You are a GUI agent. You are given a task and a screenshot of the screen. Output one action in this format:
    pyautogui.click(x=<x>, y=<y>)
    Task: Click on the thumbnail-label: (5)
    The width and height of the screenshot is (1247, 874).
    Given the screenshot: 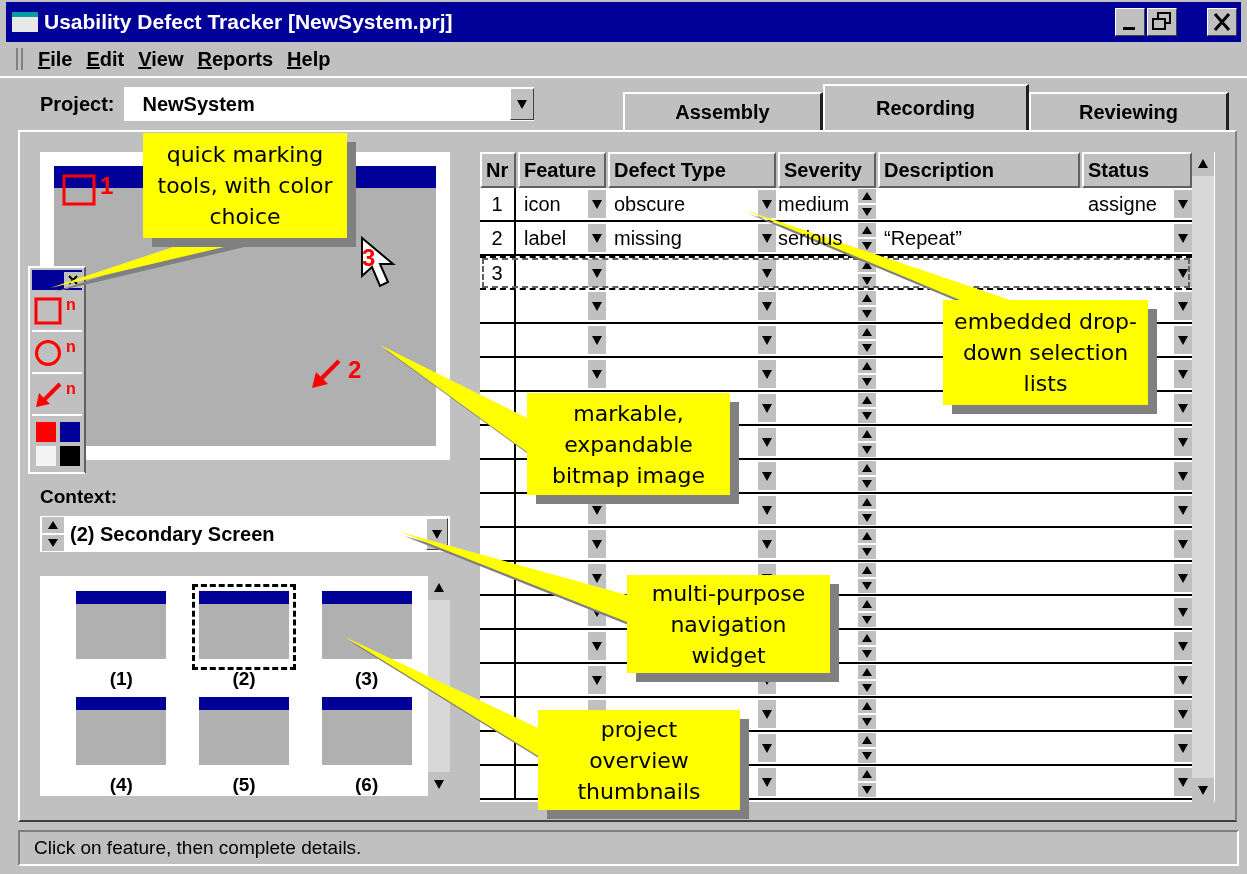 What is the action you would take?
    pyautogui.click(x=244, y=785)
    